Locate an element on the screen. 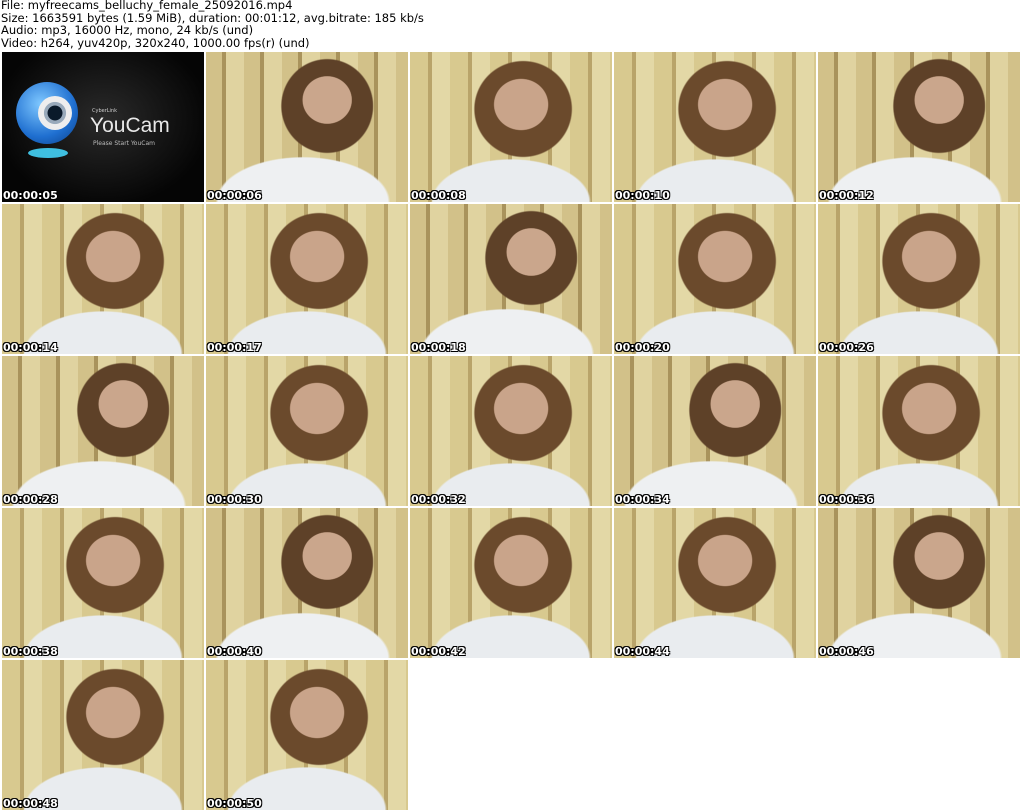 The image size is (1024, 811). video-thumbnail: 00:00:18 is located at coordinates (511, 279).